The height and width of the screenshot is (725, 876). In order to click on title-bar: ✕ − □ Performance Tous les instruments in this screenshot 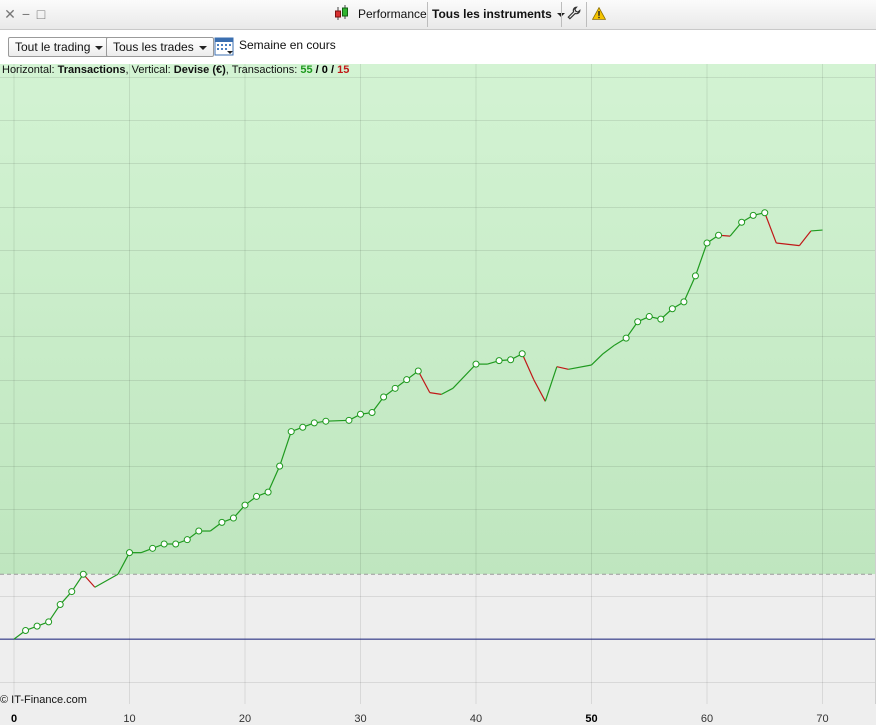, I will do `click(438, 15)`.